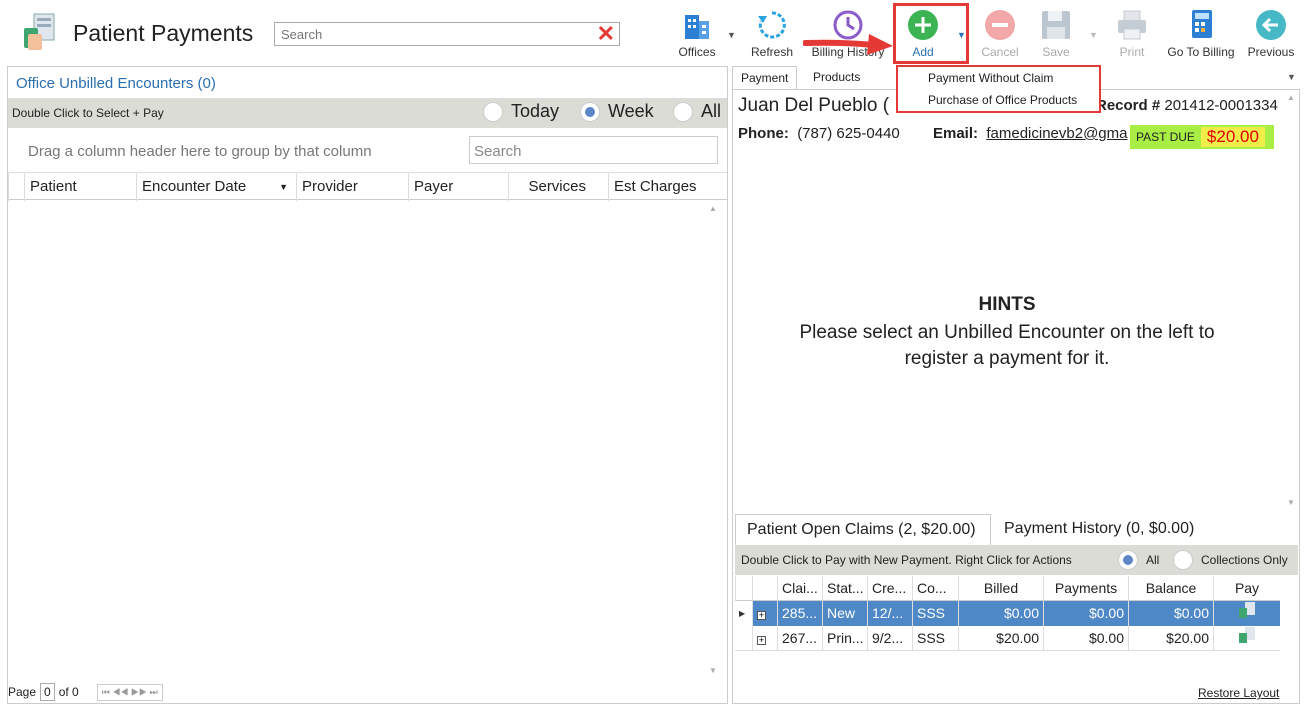  What do you see at coordinates (844, 613) in the screenshot?
I see `cell-status: New` at bounding box center [844, 613].